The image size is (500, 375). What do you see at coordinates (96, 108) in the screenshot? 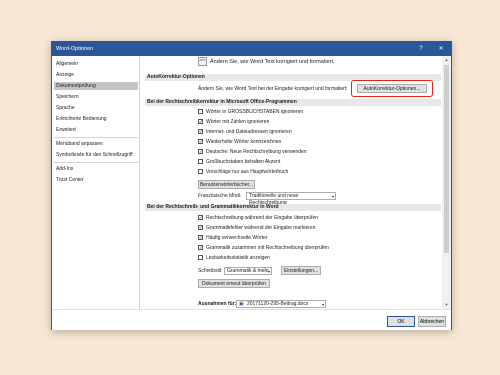
I see `sidebar-item-sprache: Sprache` at bounding box center [96, 108].